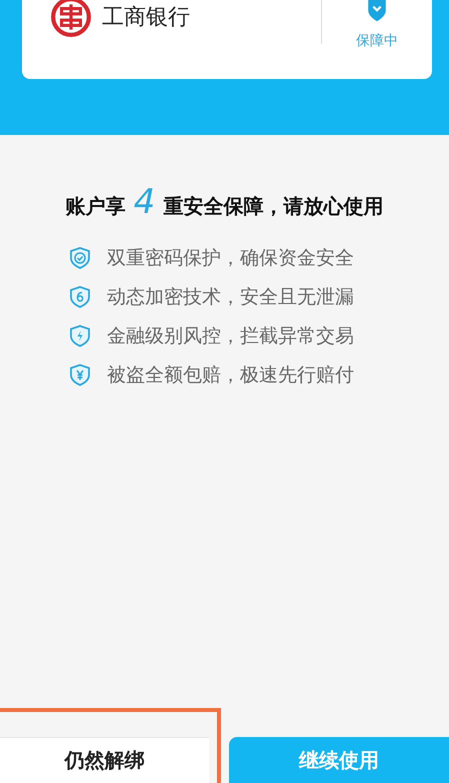  Describe the element at coordinates (80, 374) in the screenshot. I see `shield-yuan-icon` at that location.